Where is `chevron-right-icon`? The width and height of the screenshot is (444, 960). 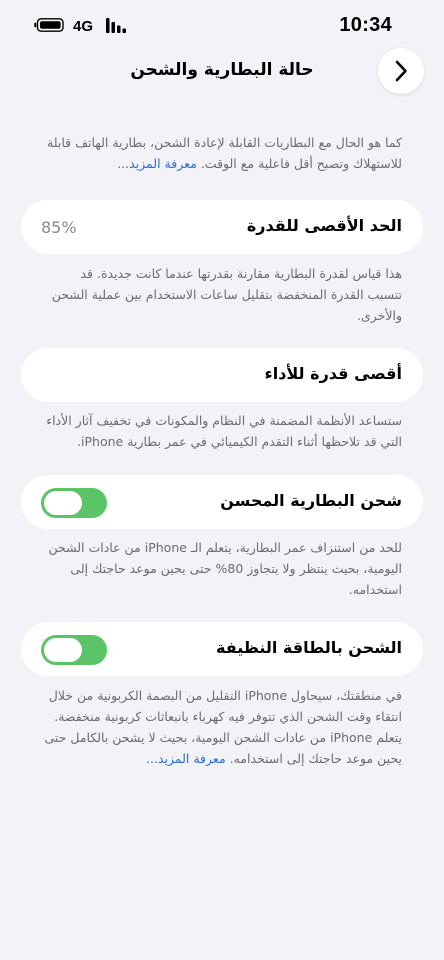
chevron-right-icon is located at coordinates (401, 71).